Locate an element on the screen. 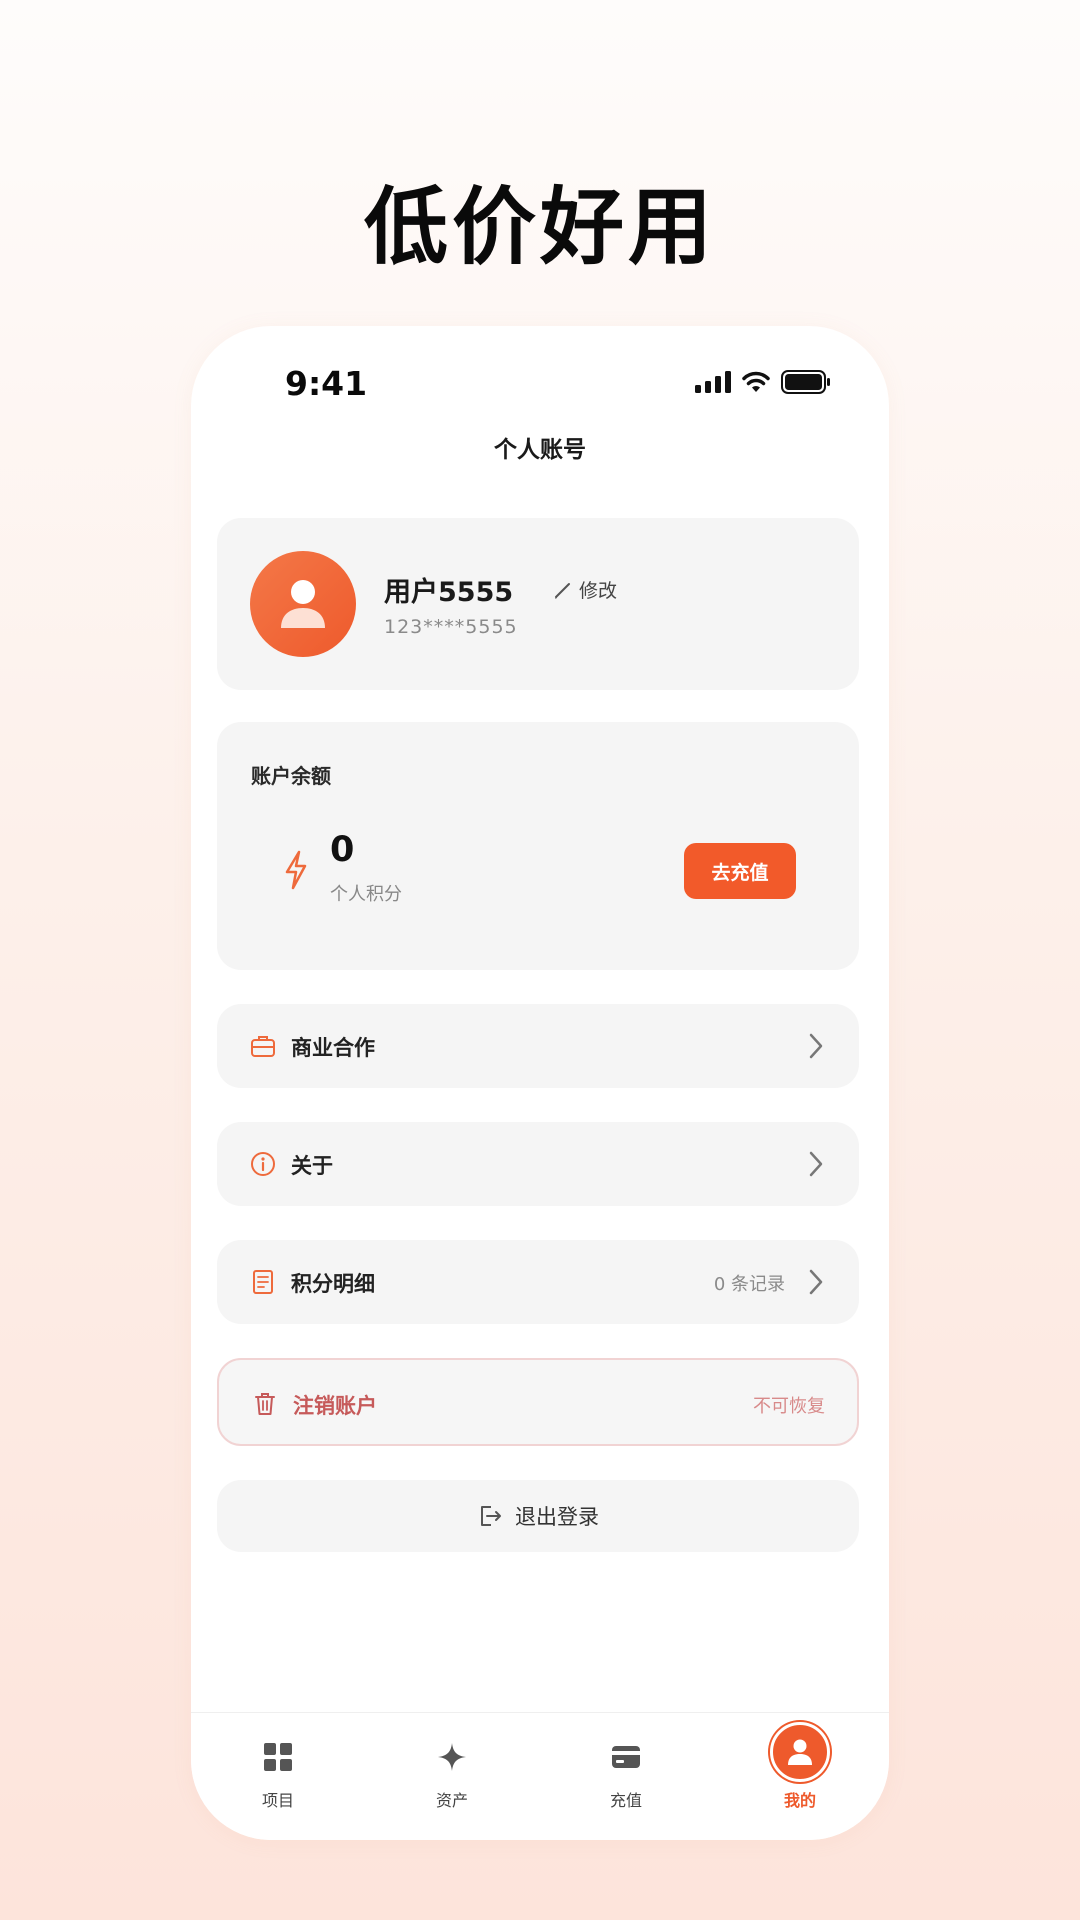  menu-label-delete-account: 注销账户 is located at coordinates (335, 1406).